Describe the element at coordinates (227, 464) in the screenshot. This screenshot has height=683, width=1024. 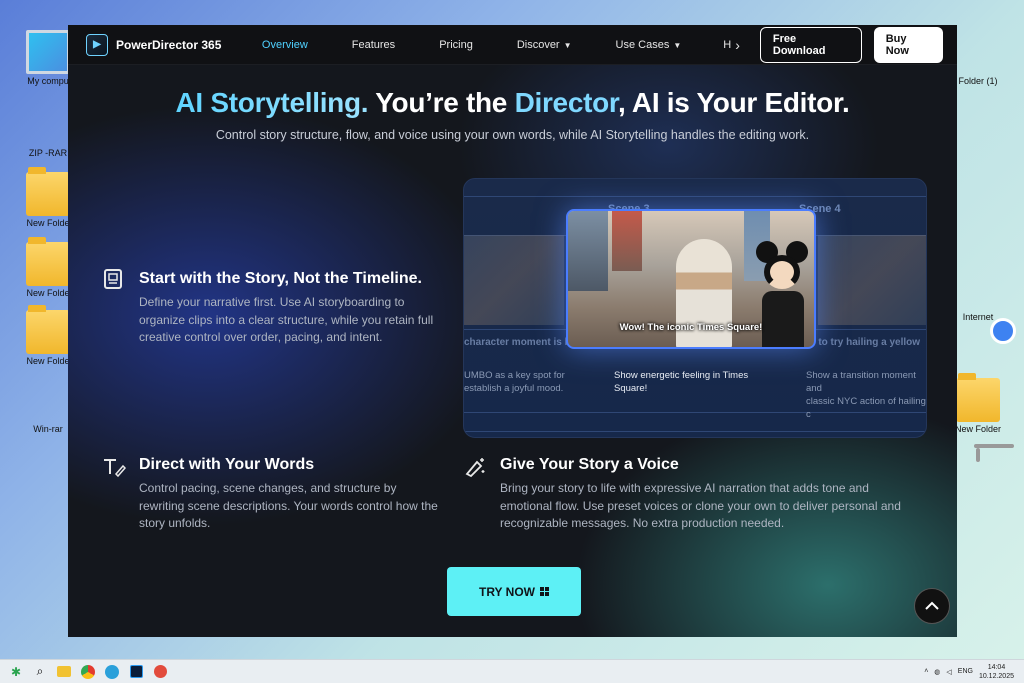
I see `feature-title: Direct with Your Words` at that location.